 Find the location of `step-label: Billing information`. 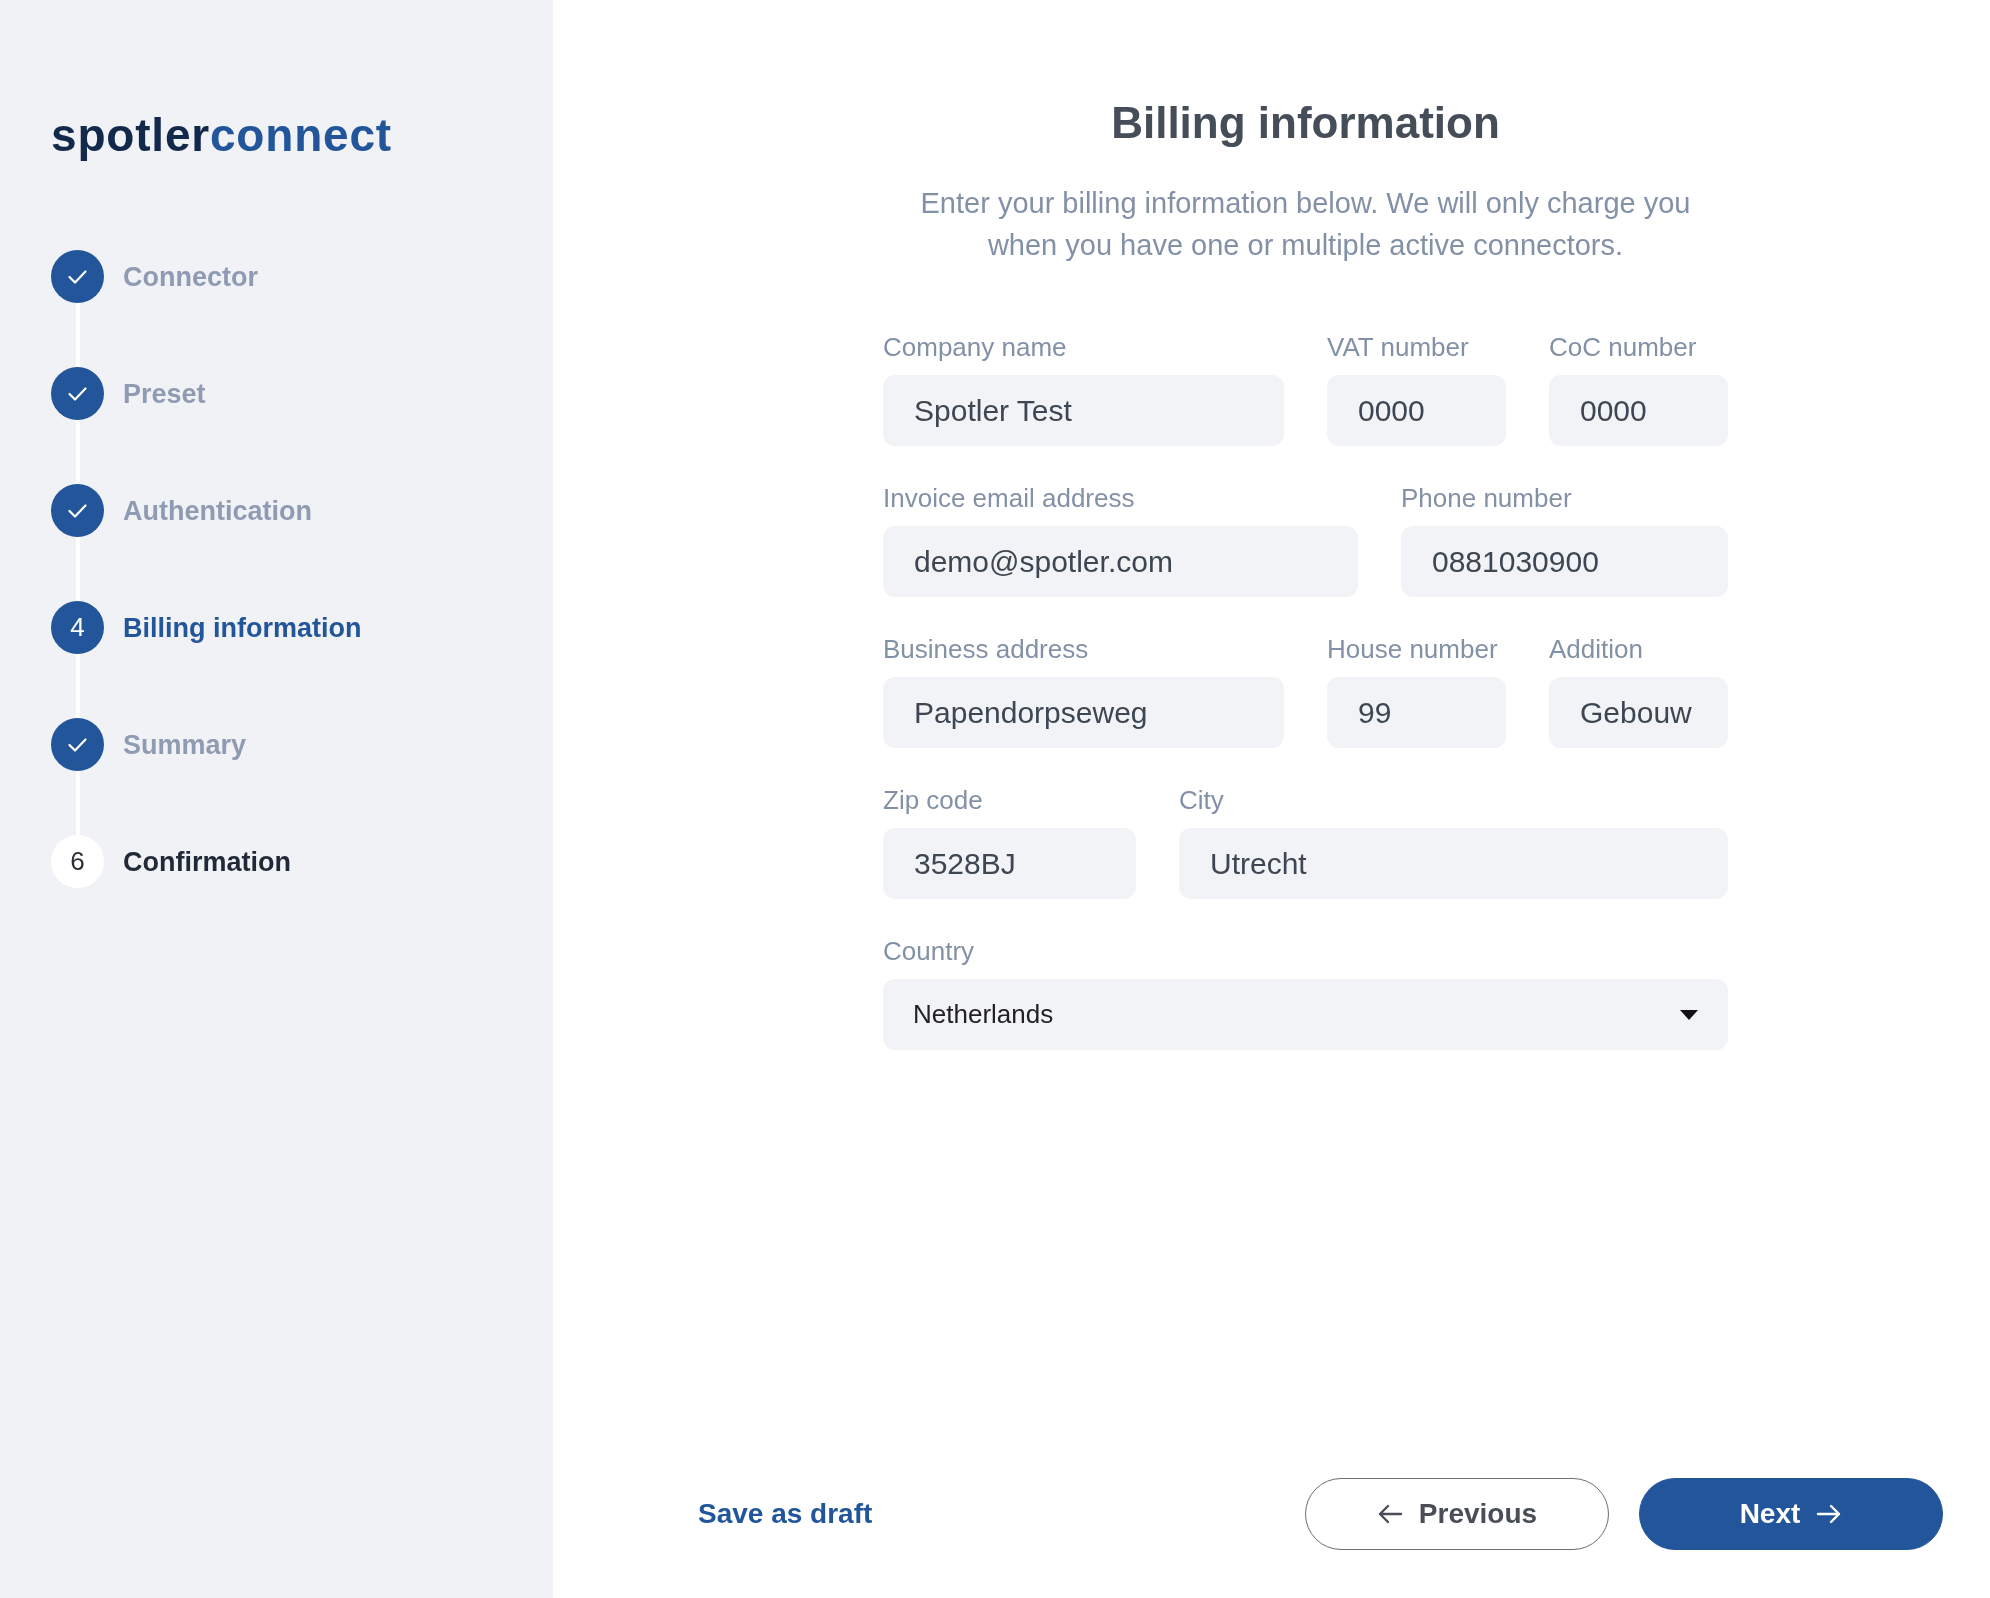

step-label: Billing information is located at coordinates (242, 628).